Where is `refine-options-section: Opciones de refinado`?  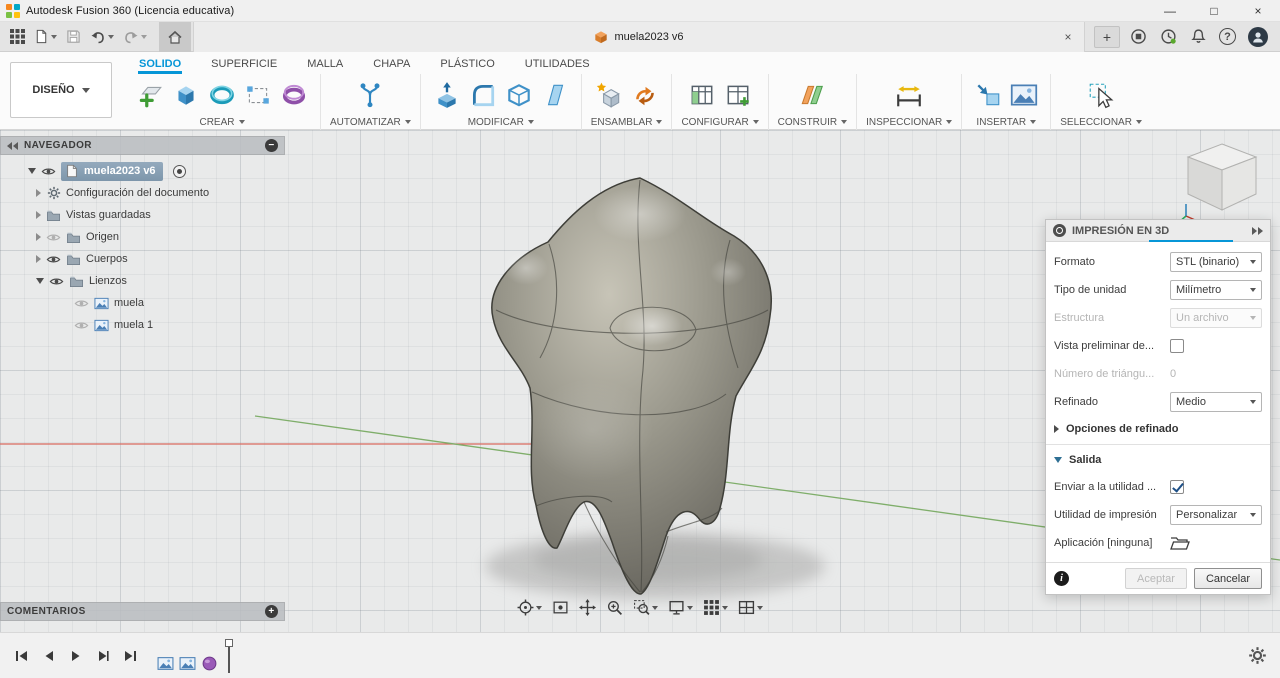 refine-options-section: Opciones de refinado is located at coordinates (1158, 429).